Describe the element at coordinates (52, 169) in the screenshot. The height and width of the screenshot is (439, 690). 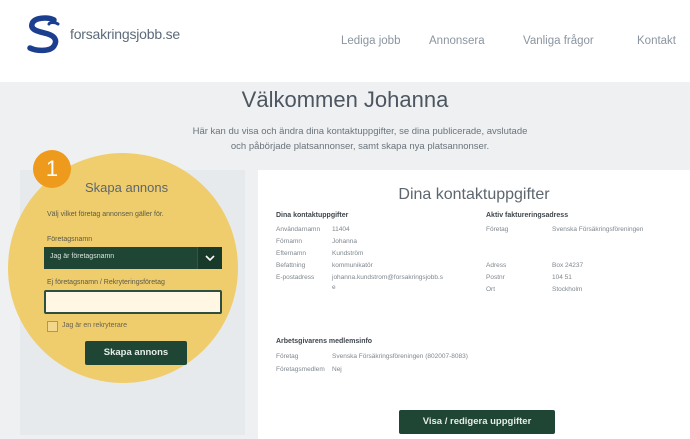
I see `step-badge: 1` at that location.